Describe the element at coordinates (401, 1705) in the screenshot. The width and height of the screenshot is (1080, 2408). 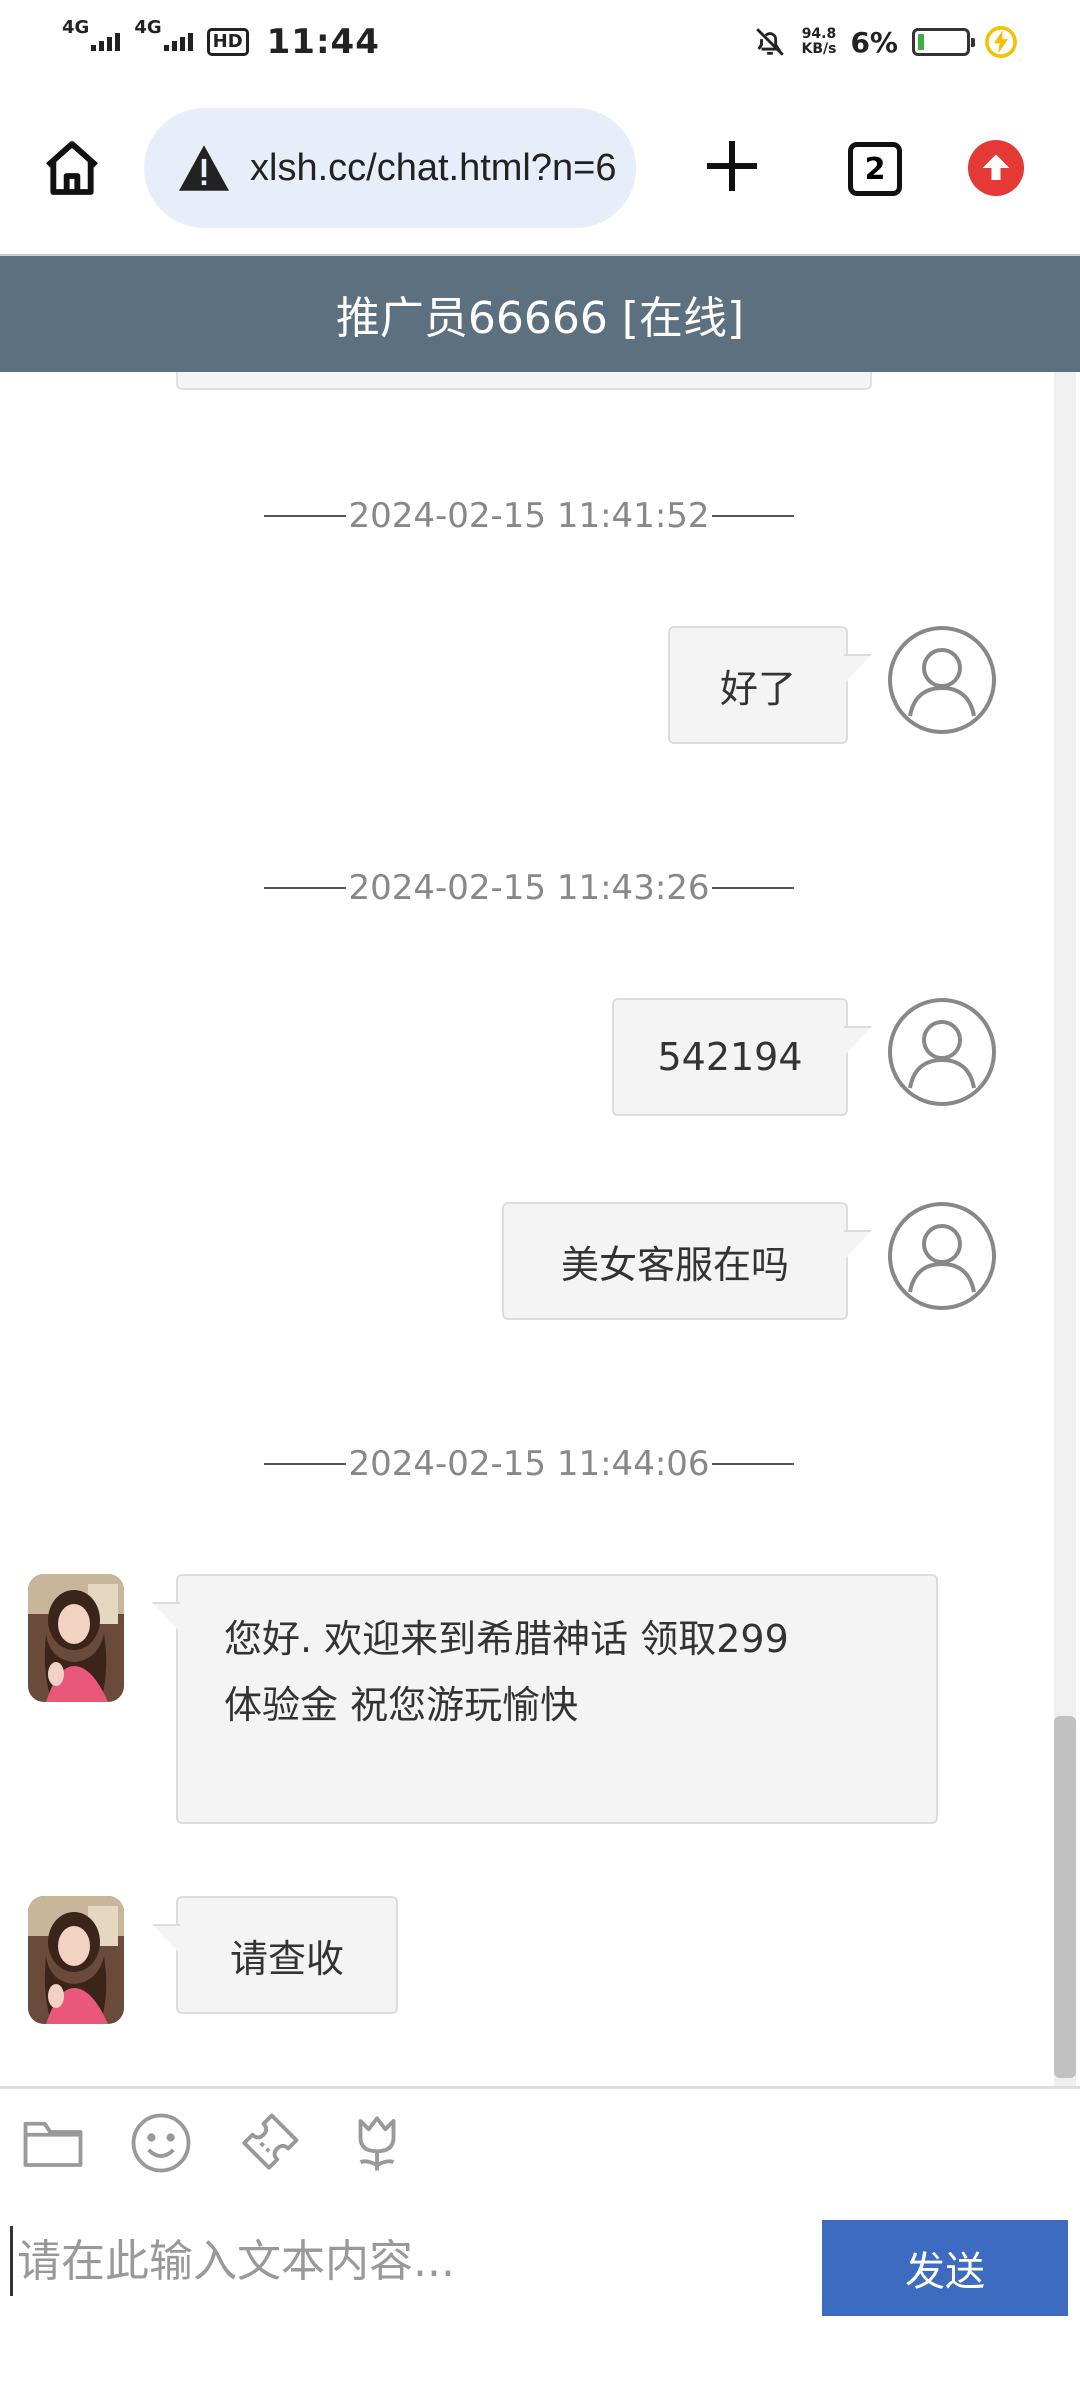
I see `message-line: 体验金 祝您游玩愉快` at that location.